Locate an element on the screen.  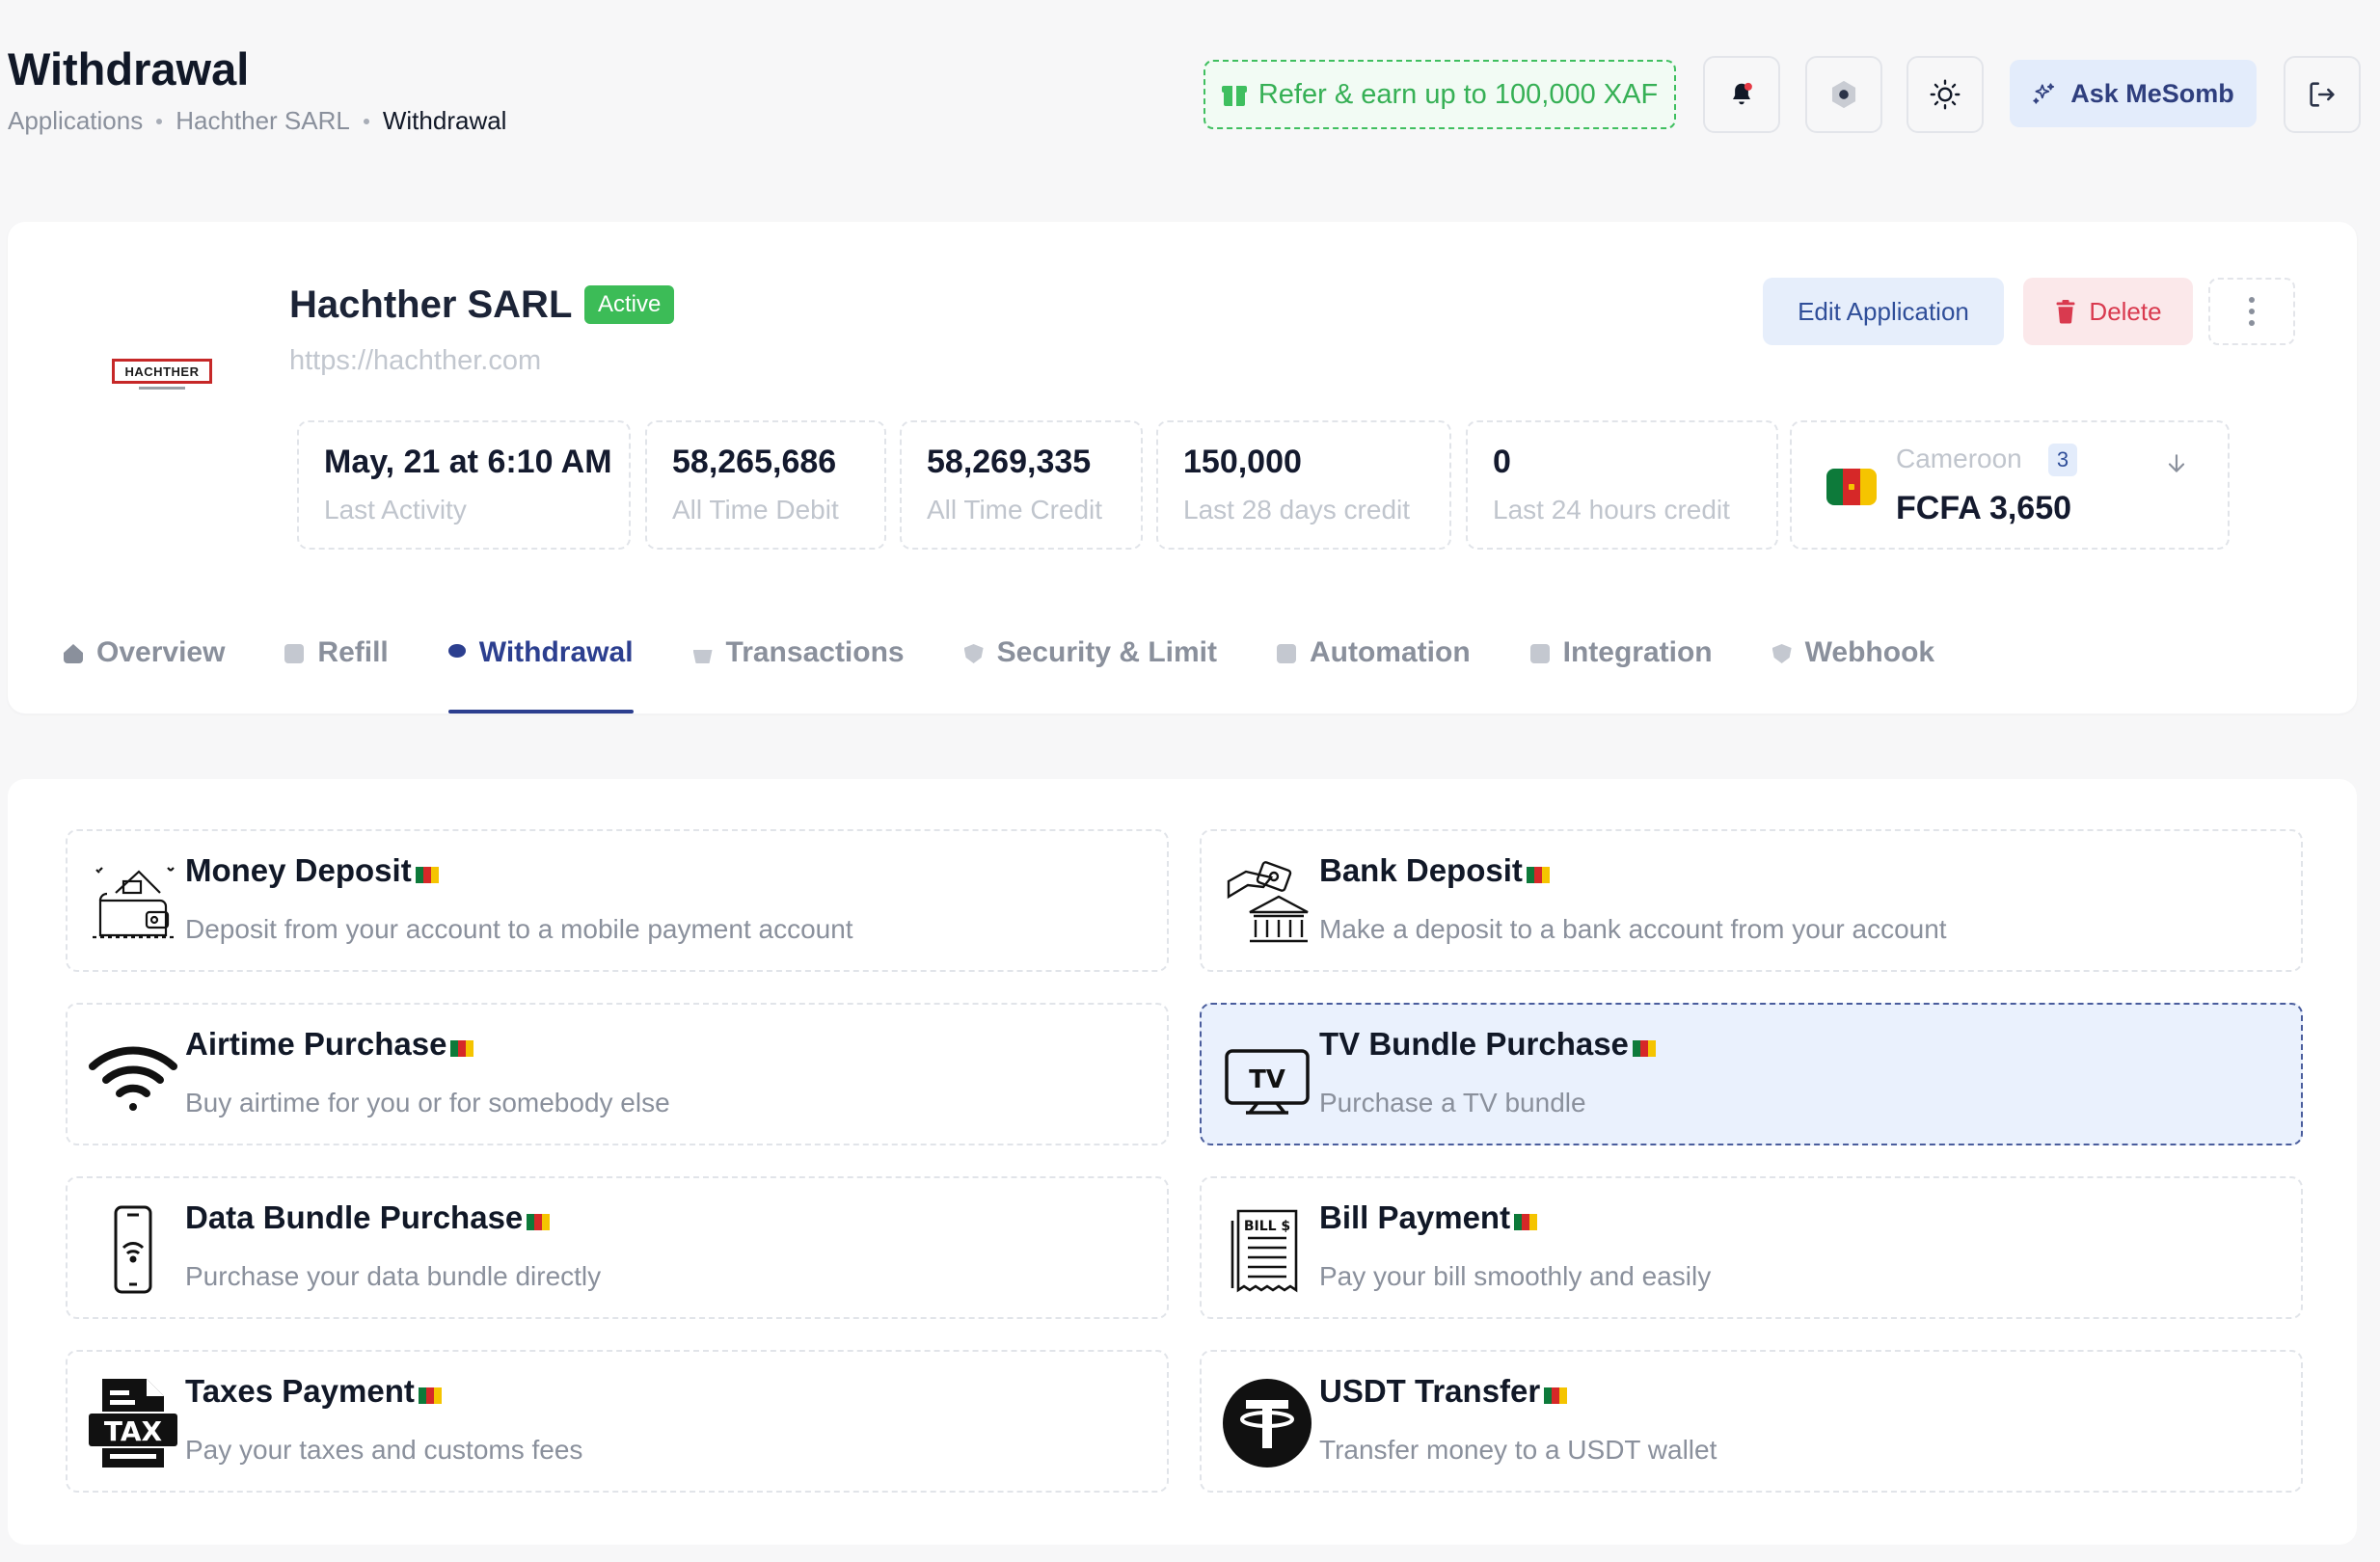
tab-label: Integration is located at coordinates (1638, 652).